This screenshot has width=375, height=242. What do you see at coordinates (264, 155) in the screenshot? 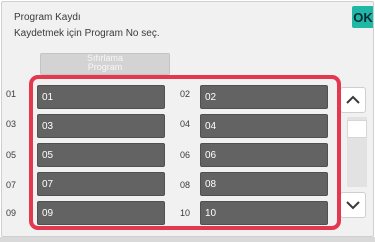
I see `program-button-06: 06` at bounding box center [264, 155].